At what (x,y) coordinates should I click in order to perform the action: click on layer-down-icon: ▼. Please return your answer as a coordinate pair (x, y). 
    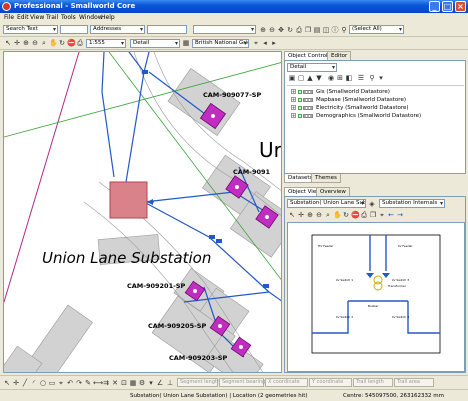
    Looking at the image, I should click on (319, 78).